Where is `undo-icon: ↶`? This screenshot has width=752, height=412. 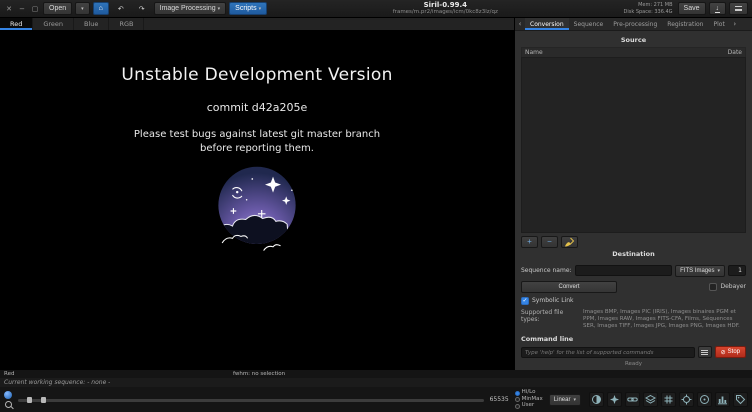 undo-icon: ↶ is located at coordinates (120, 9).